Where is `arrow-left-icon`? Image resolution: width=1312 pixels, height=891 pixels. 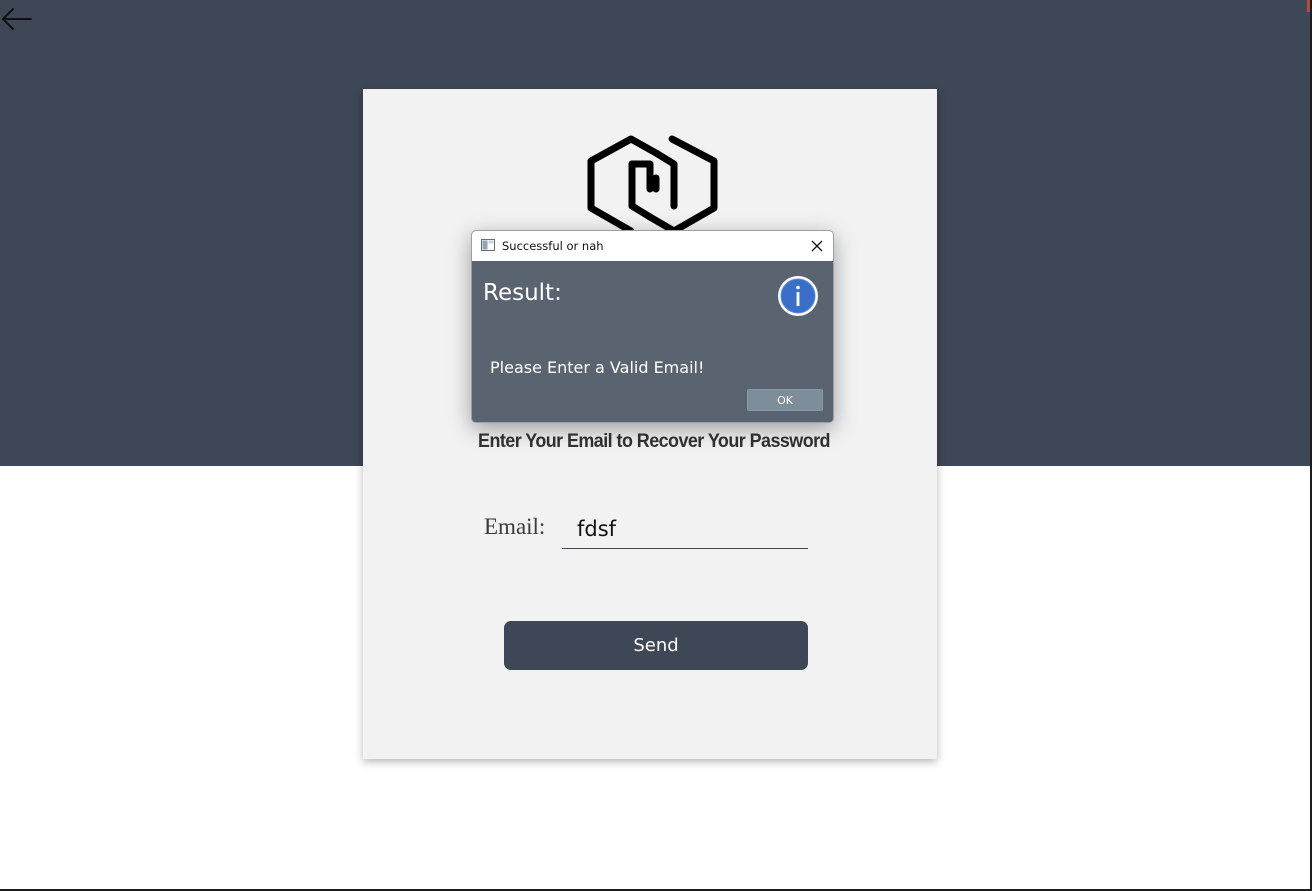 arrow-left-icon is located at coordinates (17, 18).